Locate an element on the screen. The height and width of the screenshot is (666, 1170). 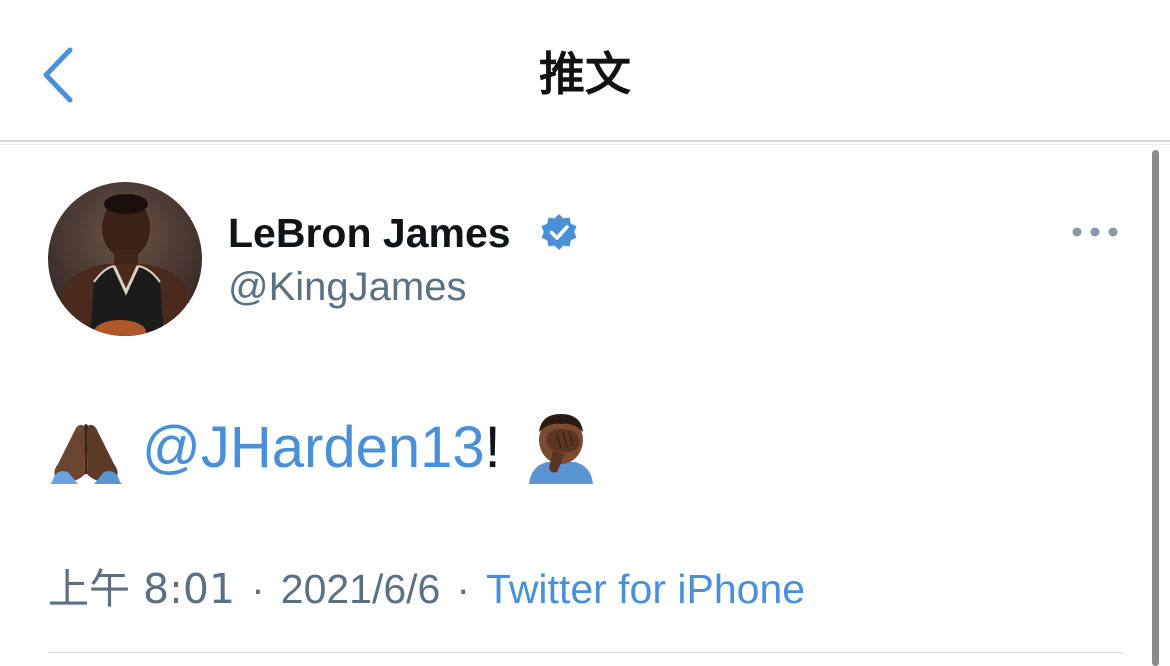
verified-badge-icon is located at coordinates (559, 232).